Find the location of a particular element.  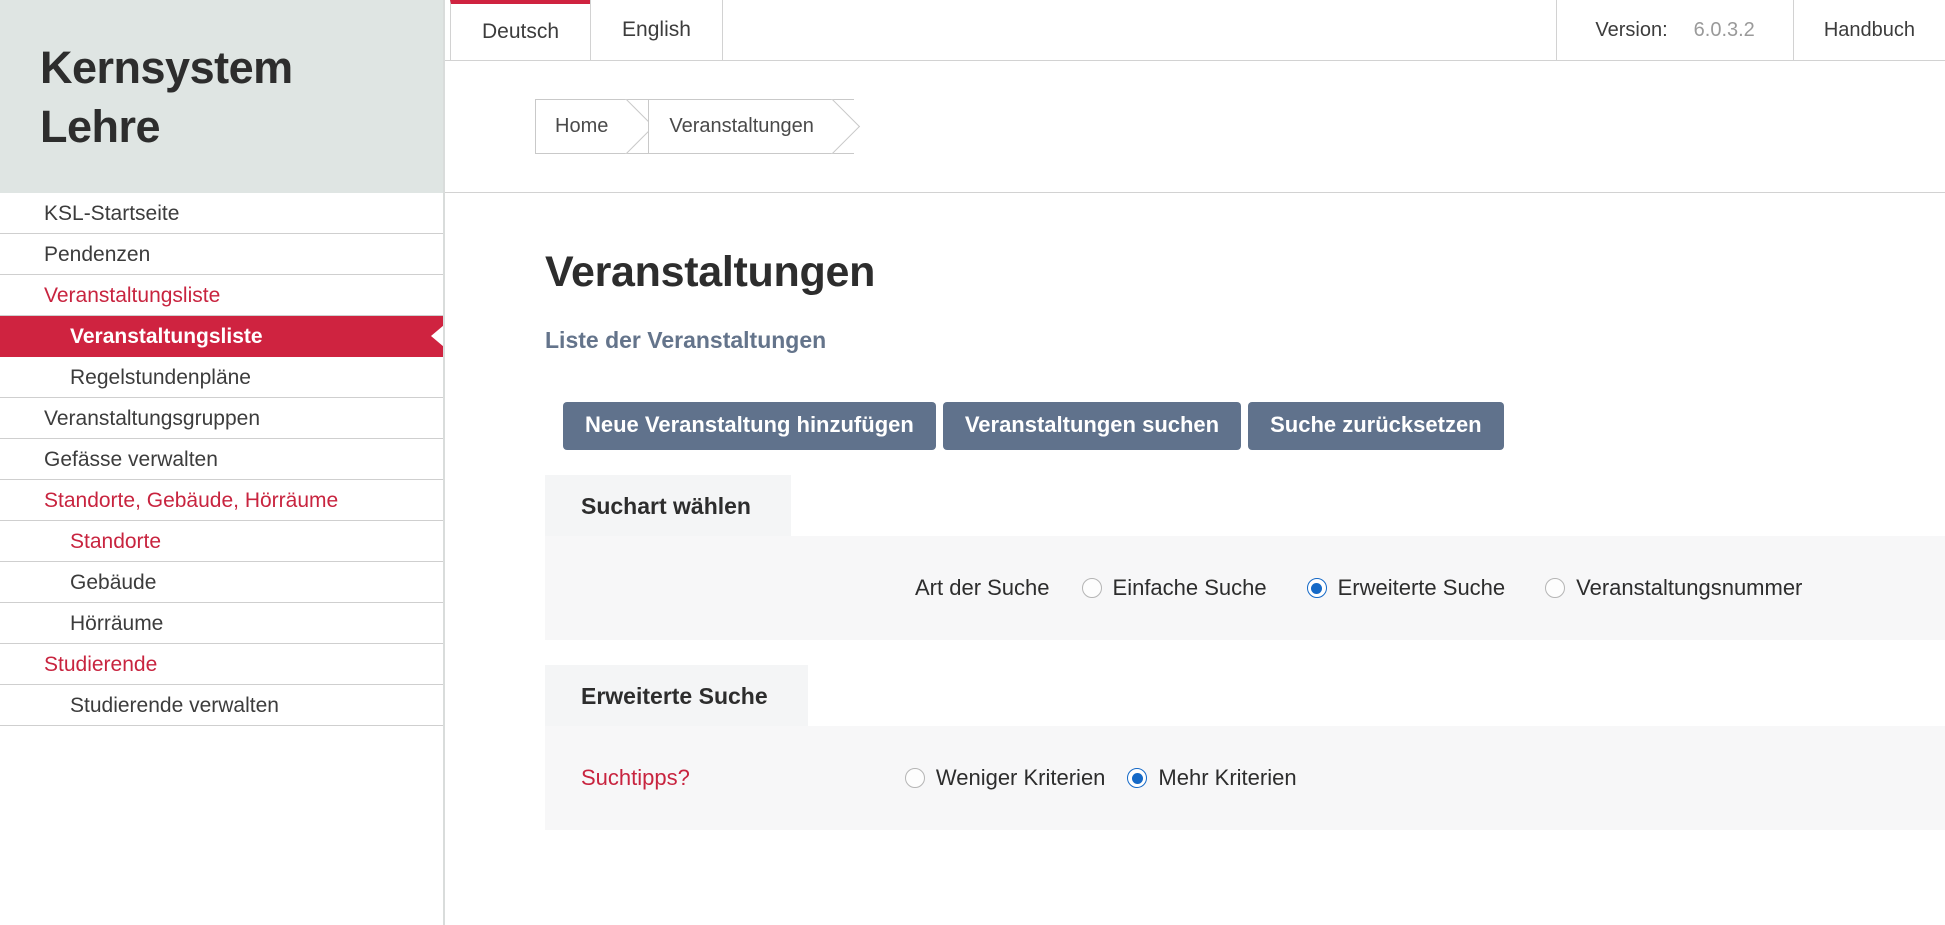

art-der-suche-label: Art der Suche is located at coordinates (982, 587).